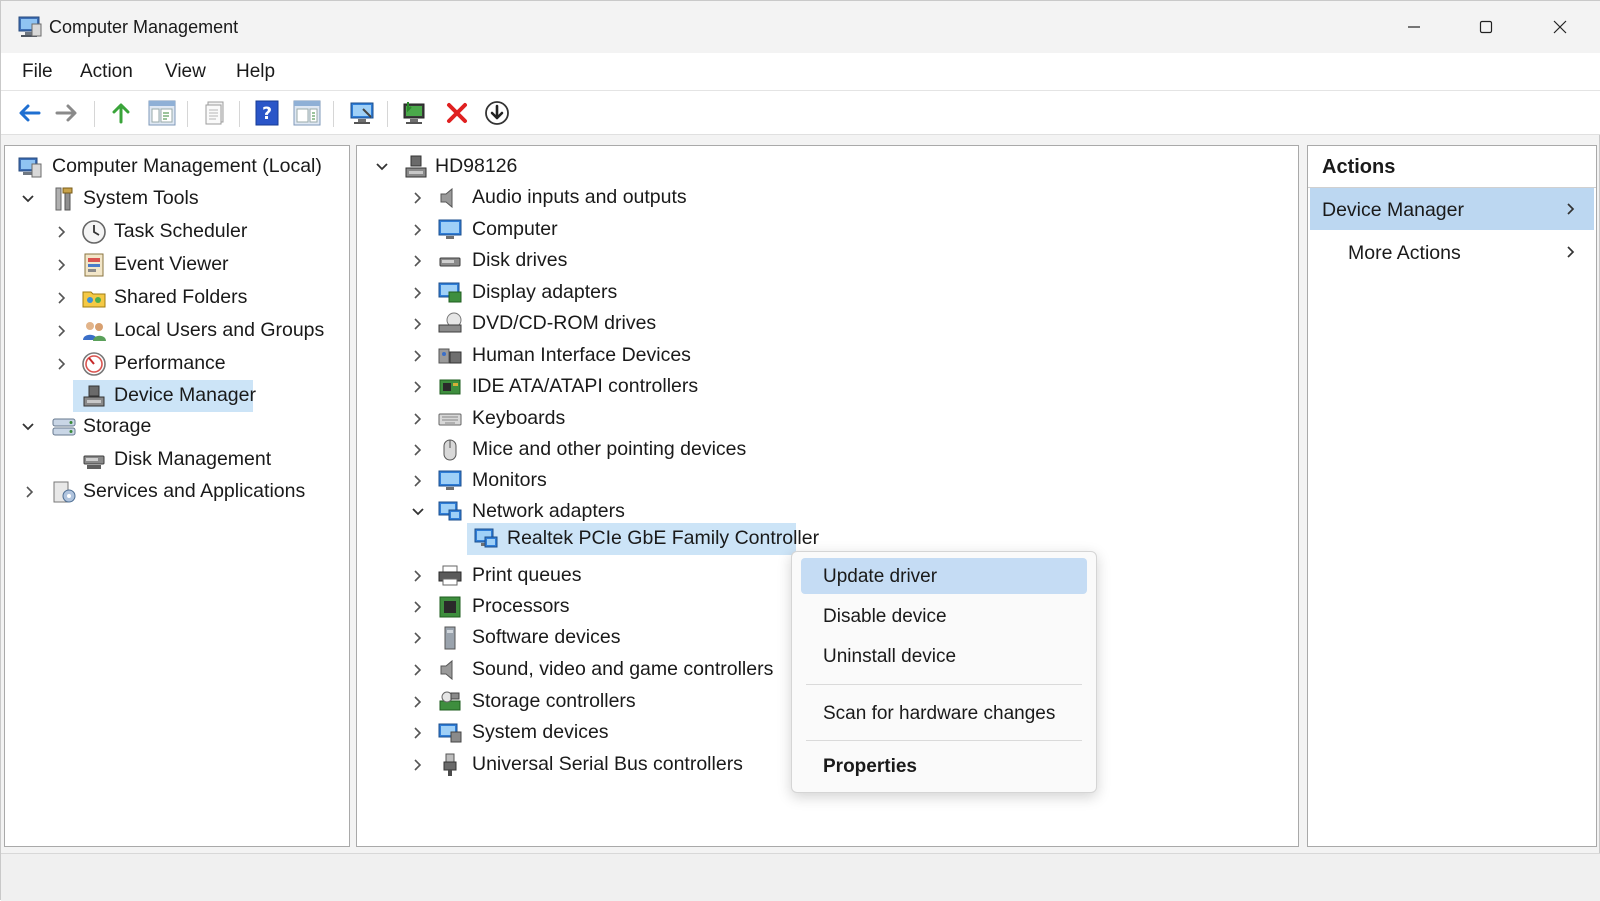 The image size is (1600, 901). Describe the element at coordinates (817, 481) in the screenshot. I see `tree-item-monitors: Monitors` at that location.